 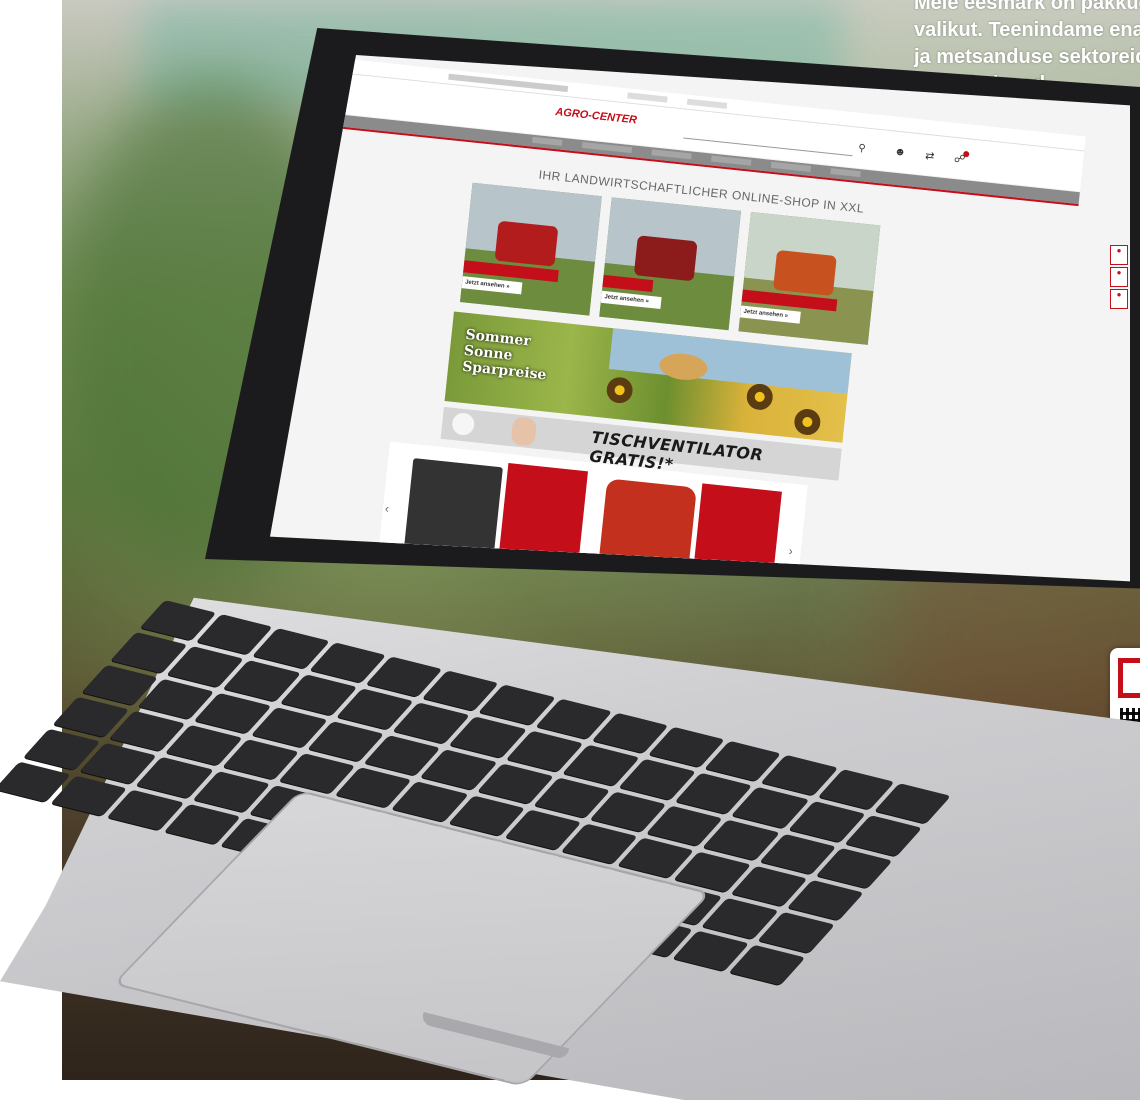 What do you see at coordinates (862, 149) in the screenshot?
I see `search-icon: ⚲` at bounding box center [862, 149].